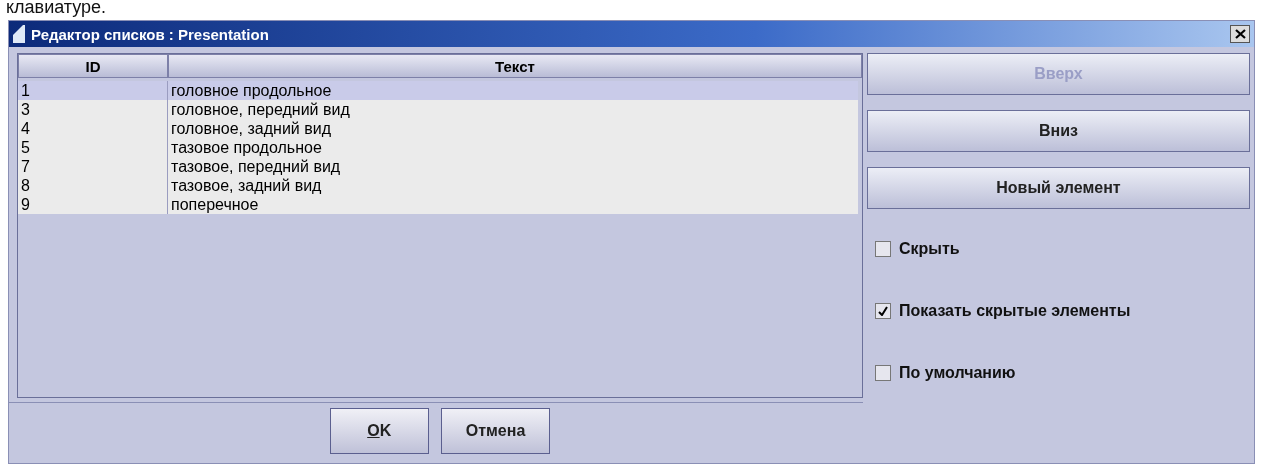 Image resolution: width=1261 pixels, height=466 pixels. I want to click on table-row: 4 головное, задний вид, so click(438, 128).